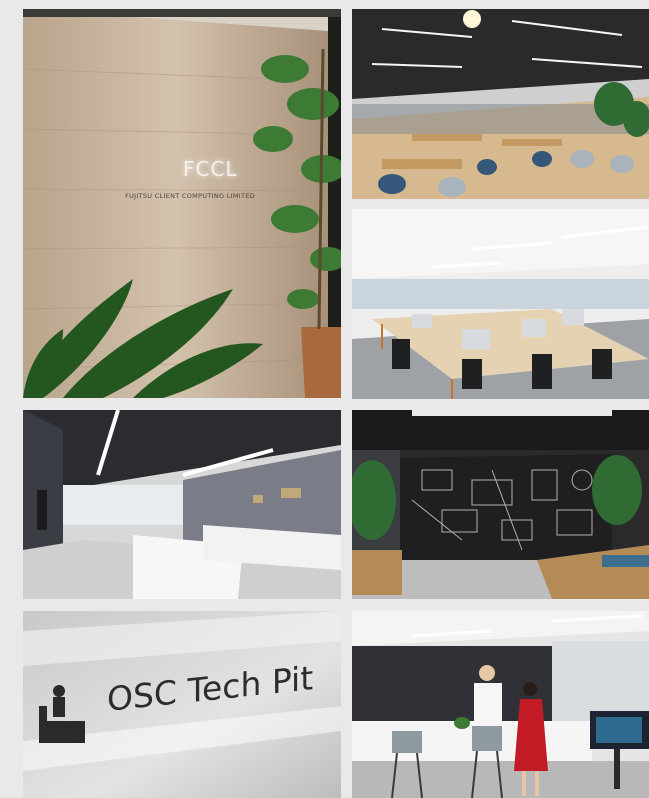 The height and width of the screenshot is (798, 649). What do you see at coordinates (210, 169) in the screenshot?
I see `fccl-logo-text: FCCL` at bounding box center [210, 169].